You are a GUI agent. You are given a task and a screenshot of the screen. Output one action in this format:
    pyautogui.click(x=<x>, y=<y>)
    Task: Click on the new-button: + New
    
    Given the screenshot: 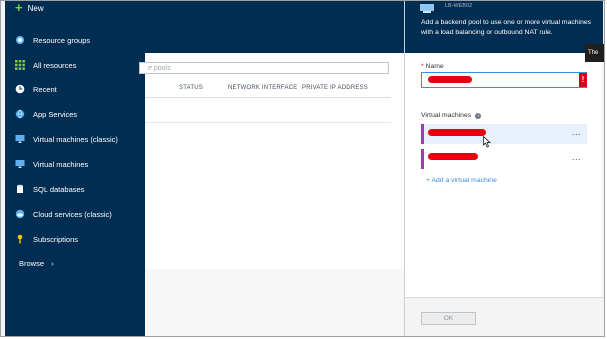 What is the action you would take?
    pyautogui.click(x=29, y=7)
    